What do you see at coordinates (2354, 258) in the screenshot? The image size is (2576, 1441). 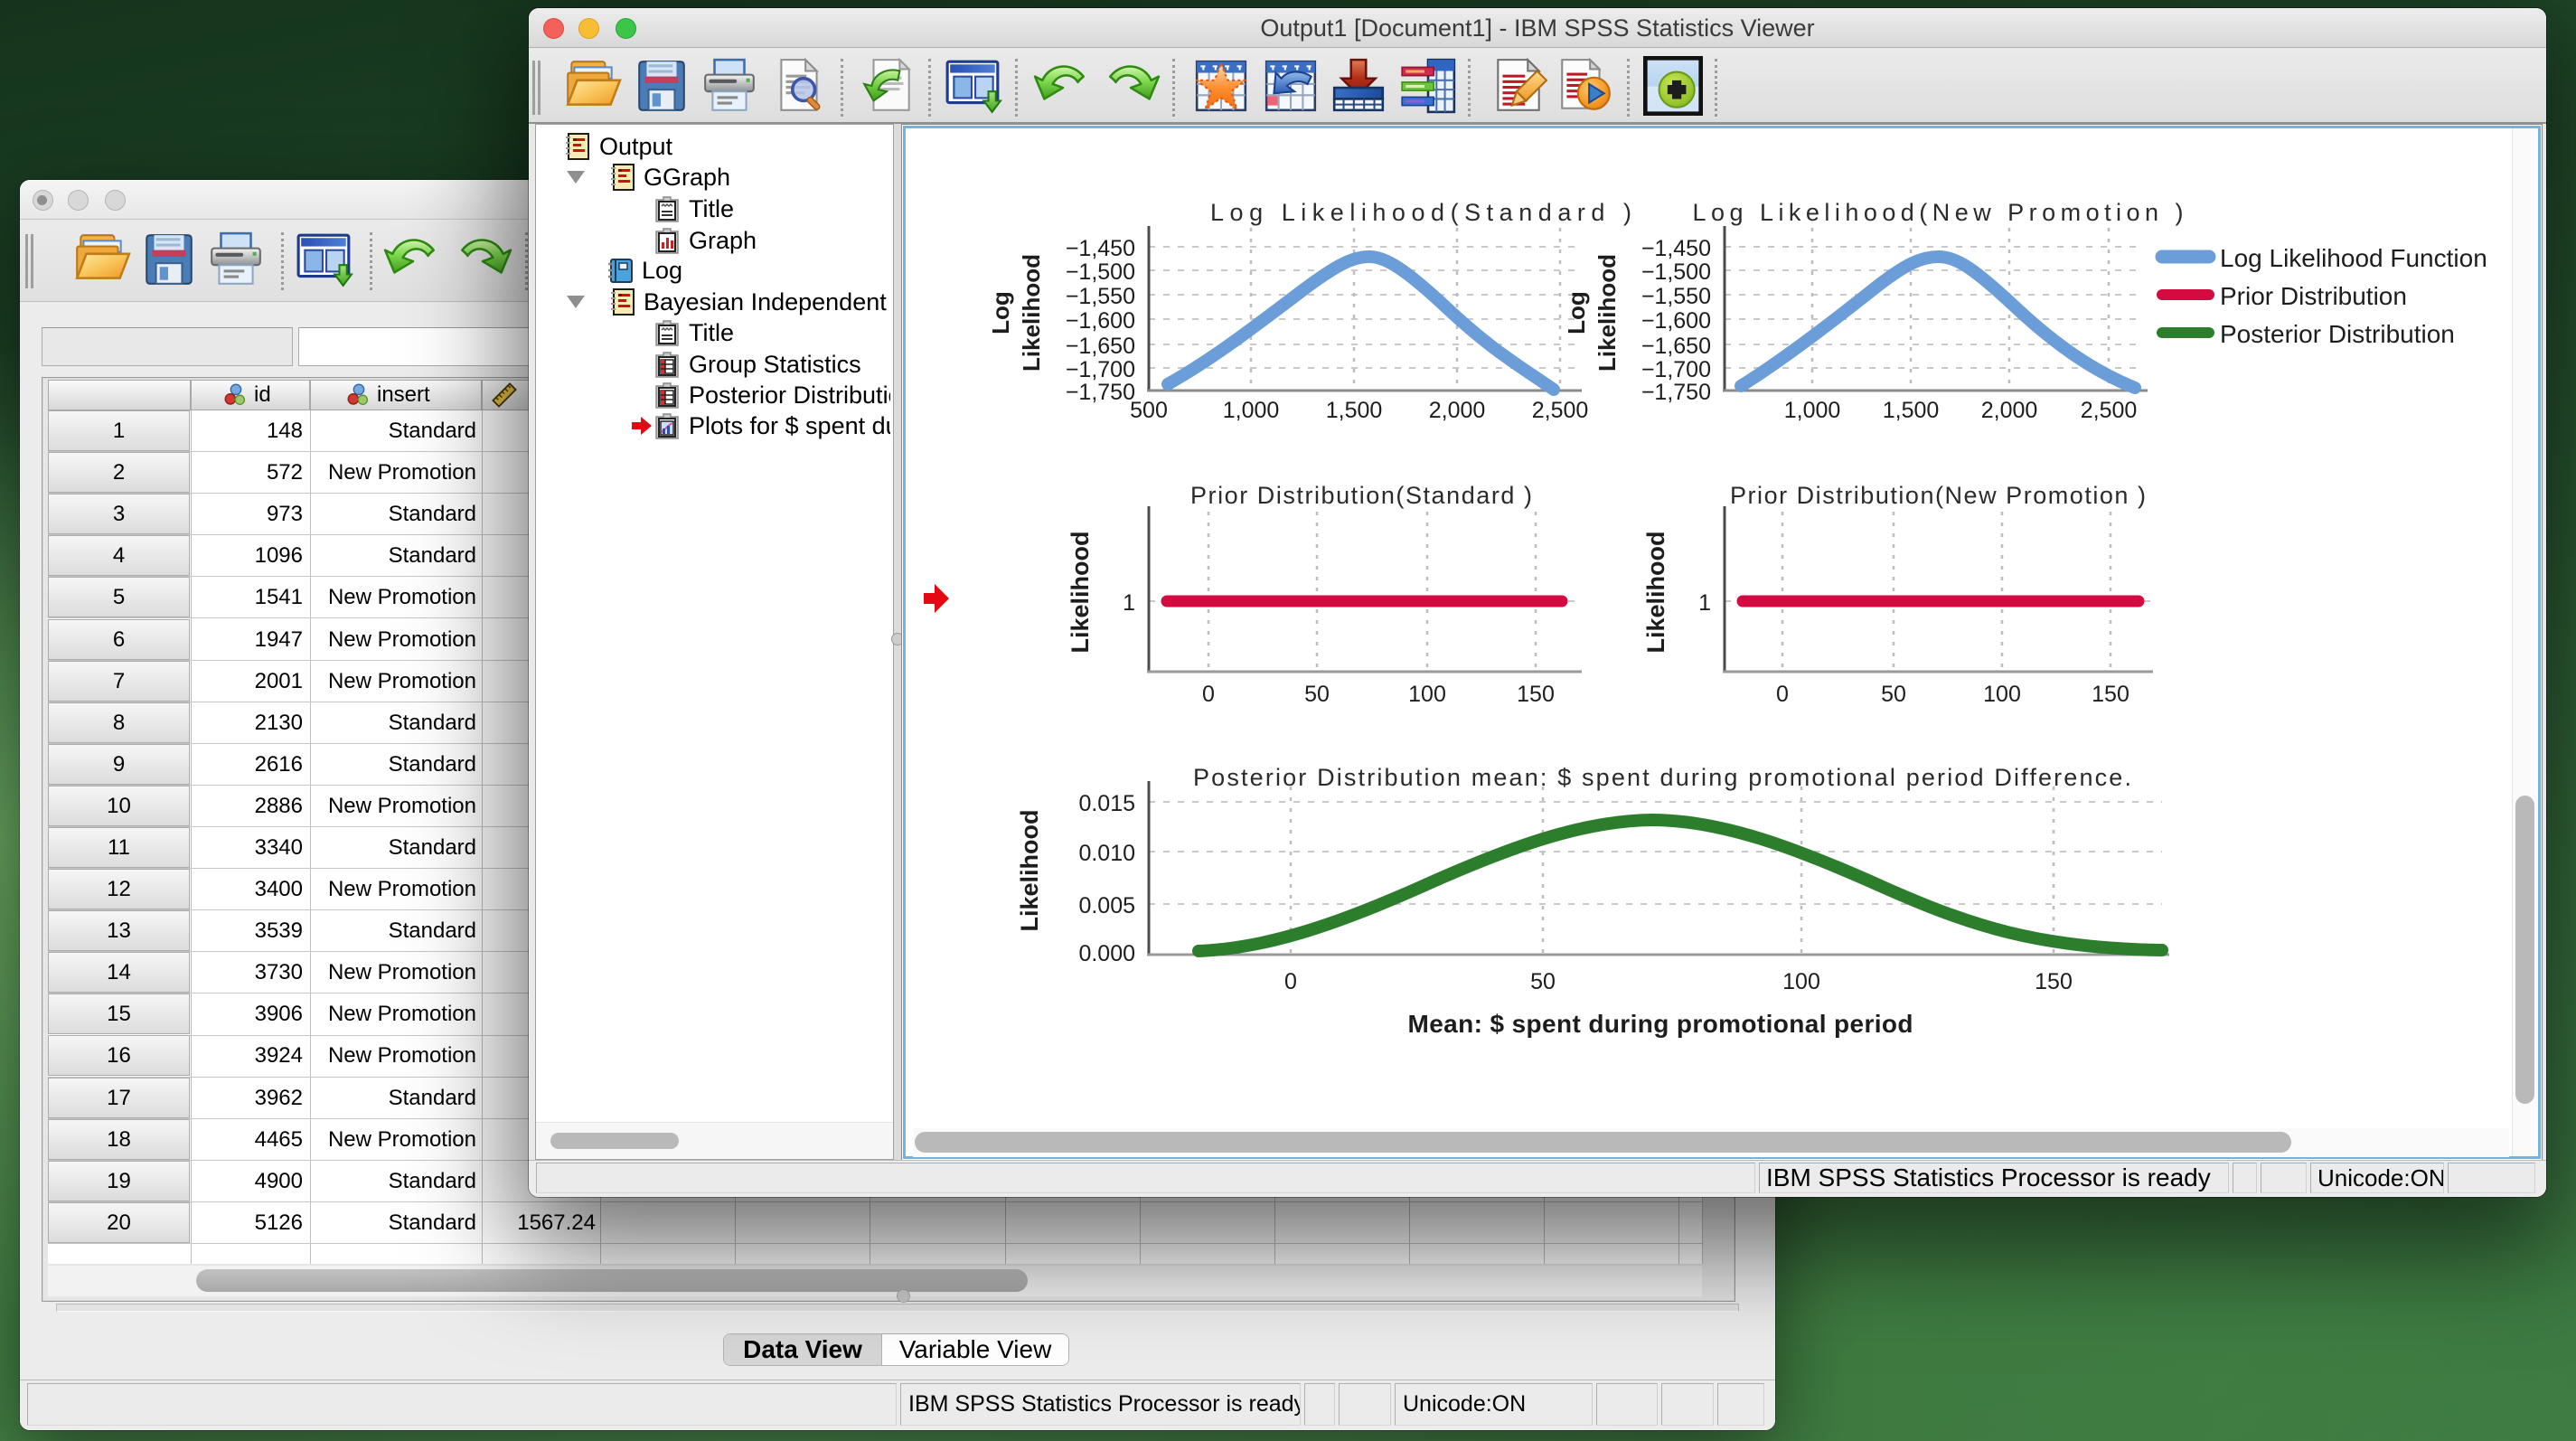 I see `svg-text: Log Likelihood Function` at bounding box center [2354, 258].